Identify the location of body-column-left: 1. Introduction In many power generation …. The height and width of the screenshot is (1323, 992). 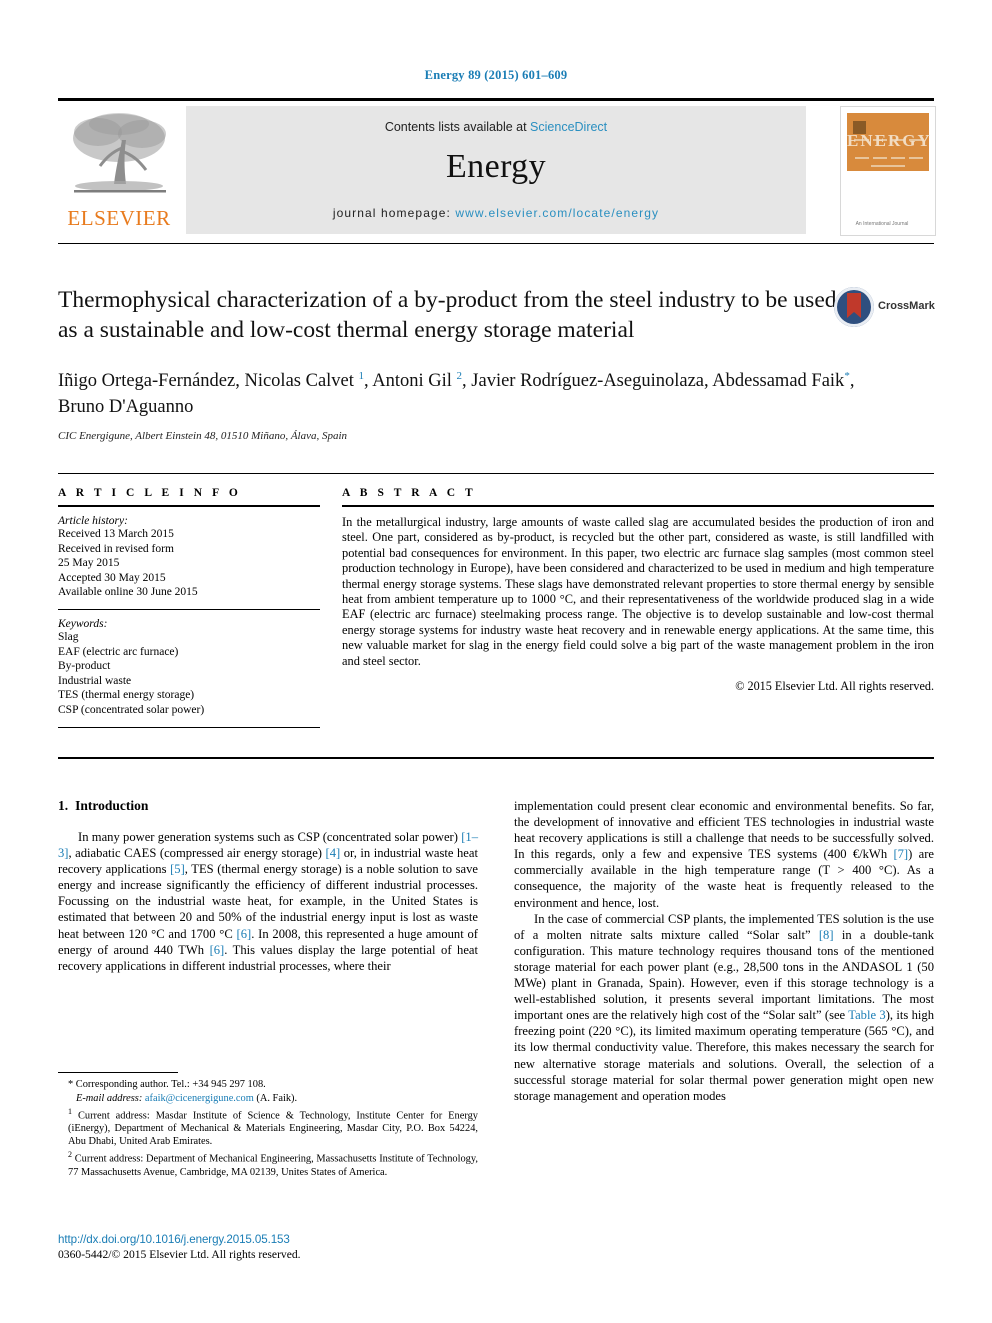
(268, 886).